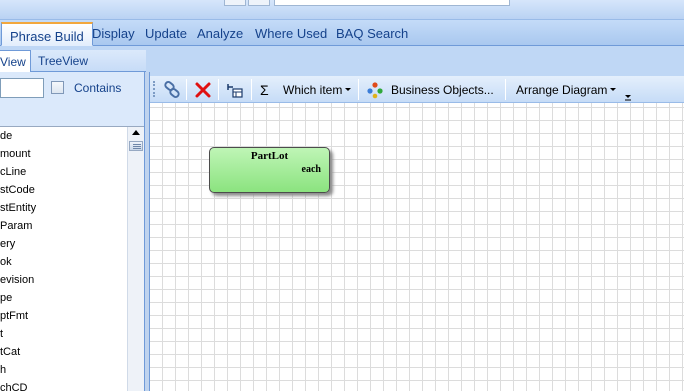  I want to click on table-criteria-icon, so click(235, 90).